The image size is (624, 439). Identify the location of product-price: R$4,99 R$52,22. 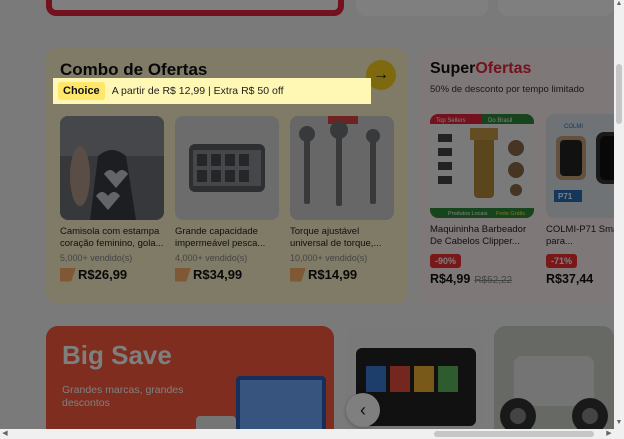
(482, 279).